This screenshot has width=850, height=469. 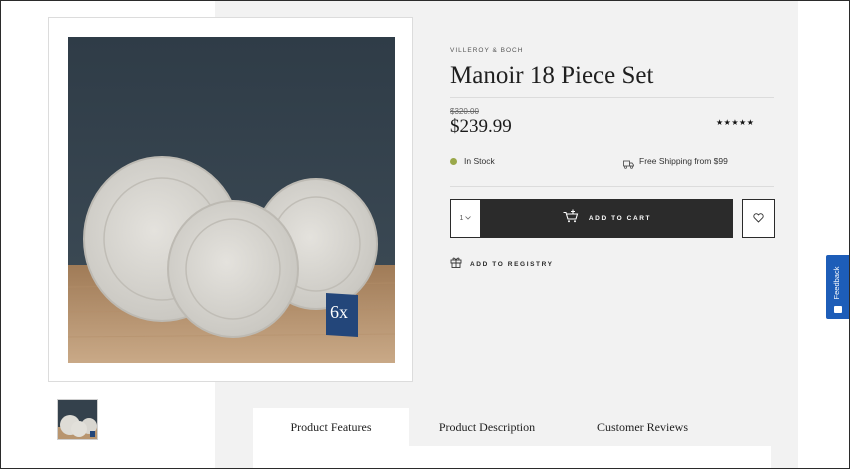 What do you see at coordinates (642, 427) in the screenshot?
I see `tab-customer-reviews: Customer Reviews` at bounding box center [642, 427].